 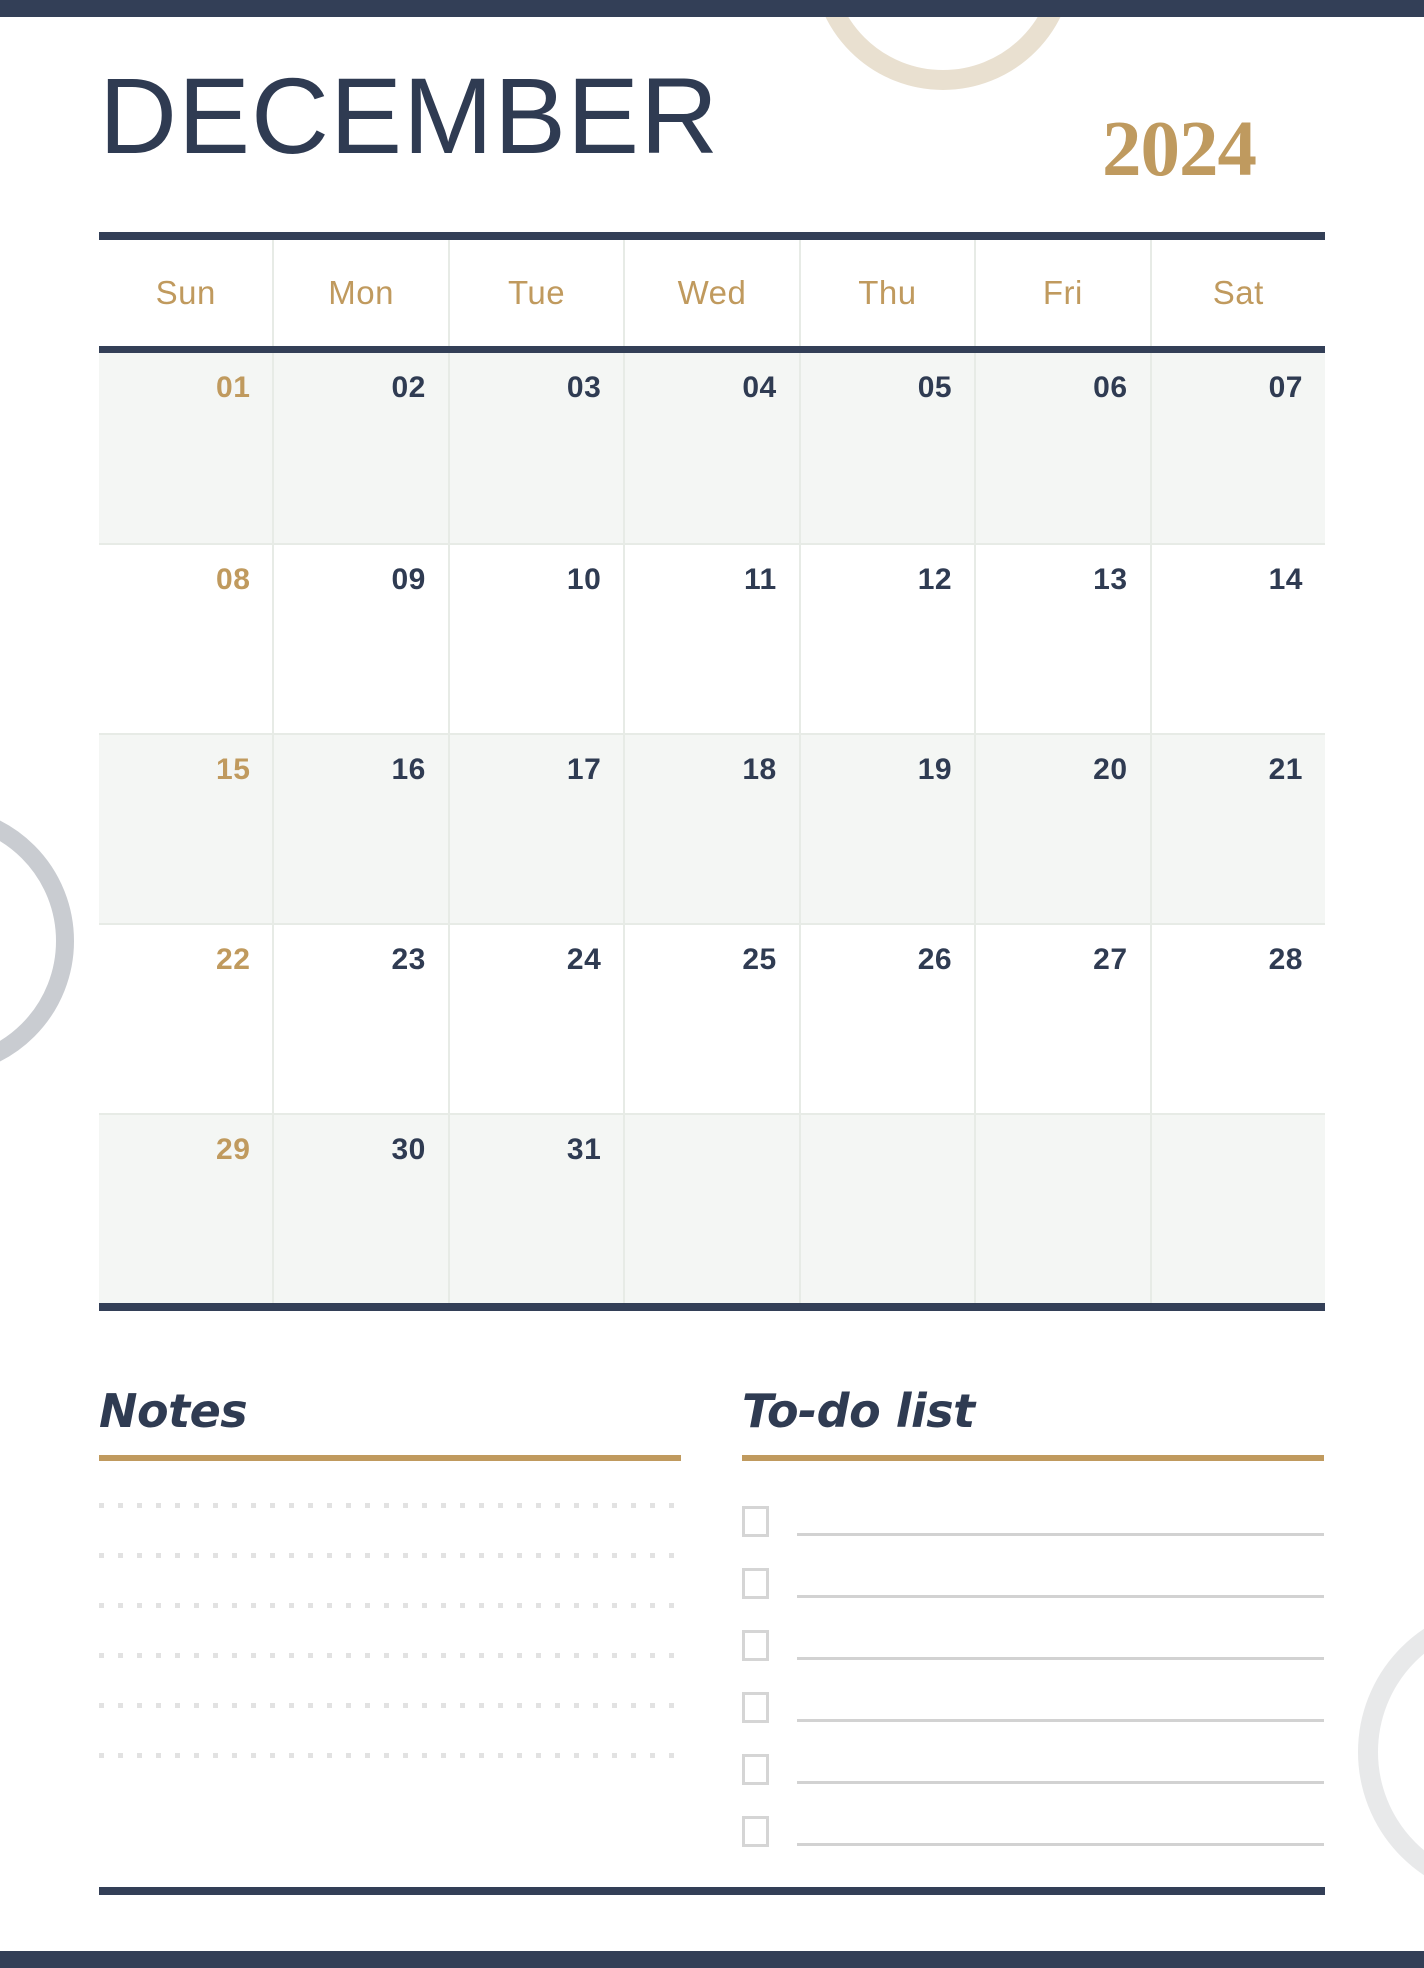 I want to click on day-number: 03, so click(x=584, y=387).